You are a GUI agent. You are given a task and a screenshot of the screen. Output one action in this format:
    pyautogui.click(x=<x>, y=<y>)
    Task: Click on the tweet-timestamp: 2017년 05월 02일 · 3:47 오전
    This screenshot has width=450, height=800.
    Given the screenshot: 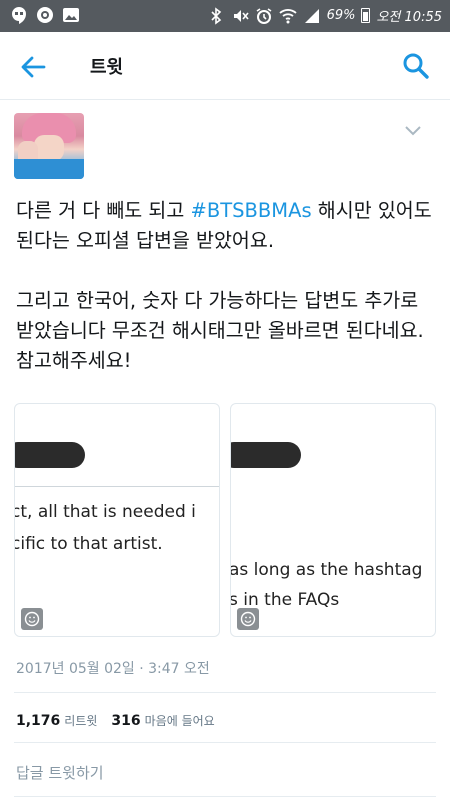 What is the action you would take?
    pyautogui.click(x=113, y=669)
    